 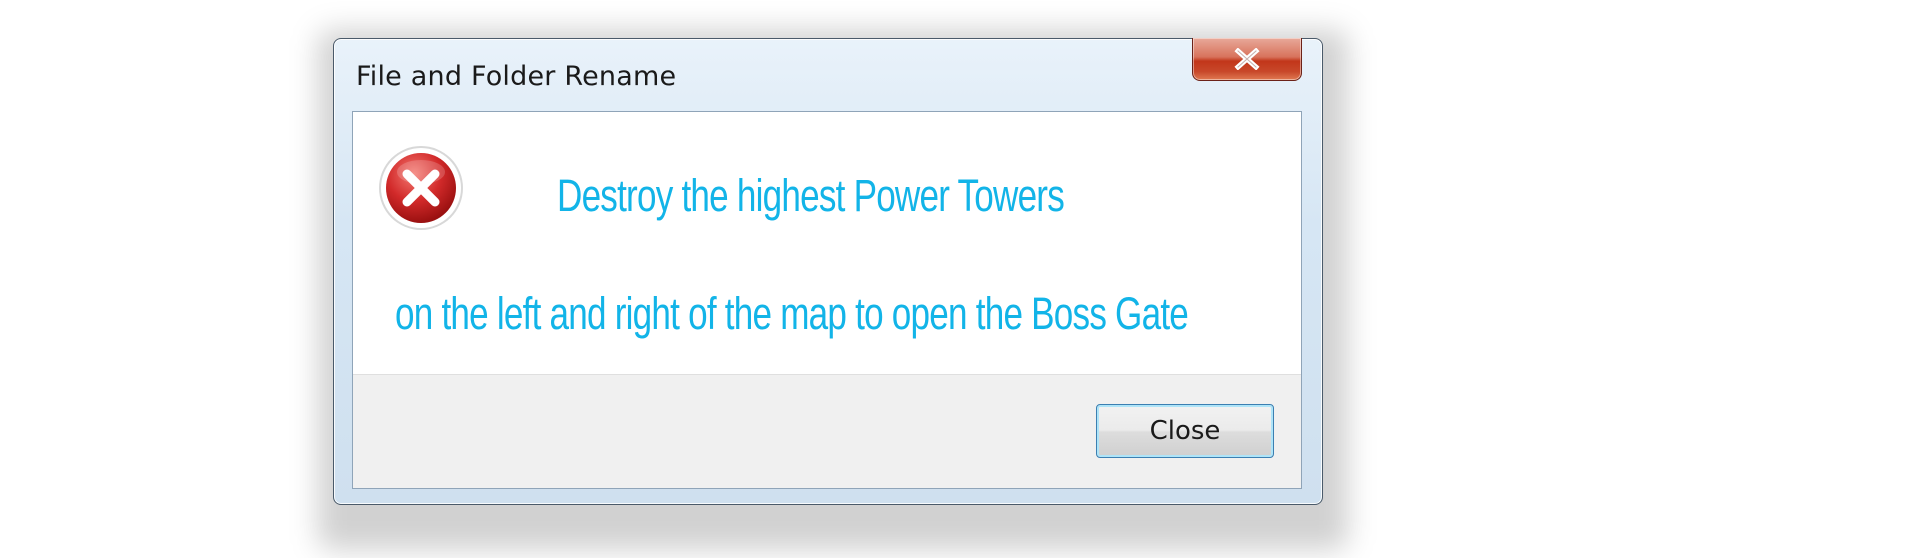 What do you see at coordinates (811, 195) in the screenshot?
I see `message-line-1: Destroy the highest Power Towers` at bounding box center [811, 195].